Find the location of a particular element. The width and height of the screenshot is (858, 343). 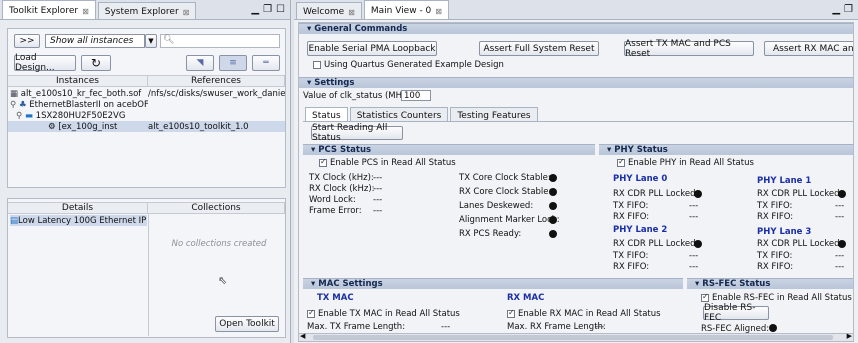

subtab-statistics-counters: Statistics Counters is located at coordinates (399, 114).